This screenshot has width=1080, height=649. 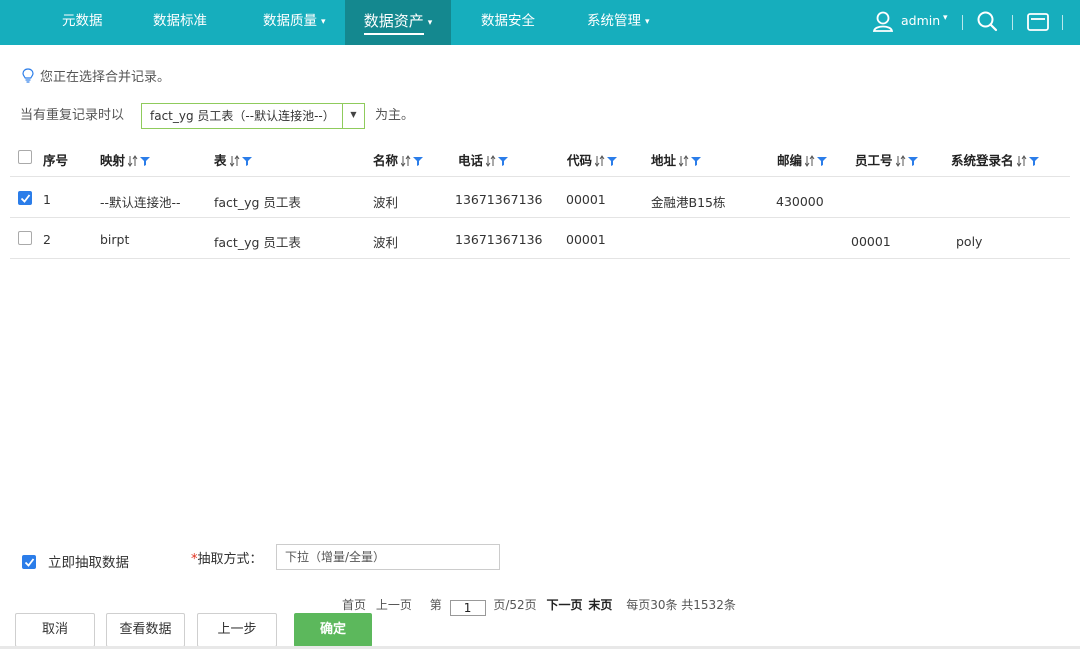 I want to click on pagination: 首页 上一页 第 1 页/52页 下一页 末页 每页30条 共1532条, so click(x=539, y=606).